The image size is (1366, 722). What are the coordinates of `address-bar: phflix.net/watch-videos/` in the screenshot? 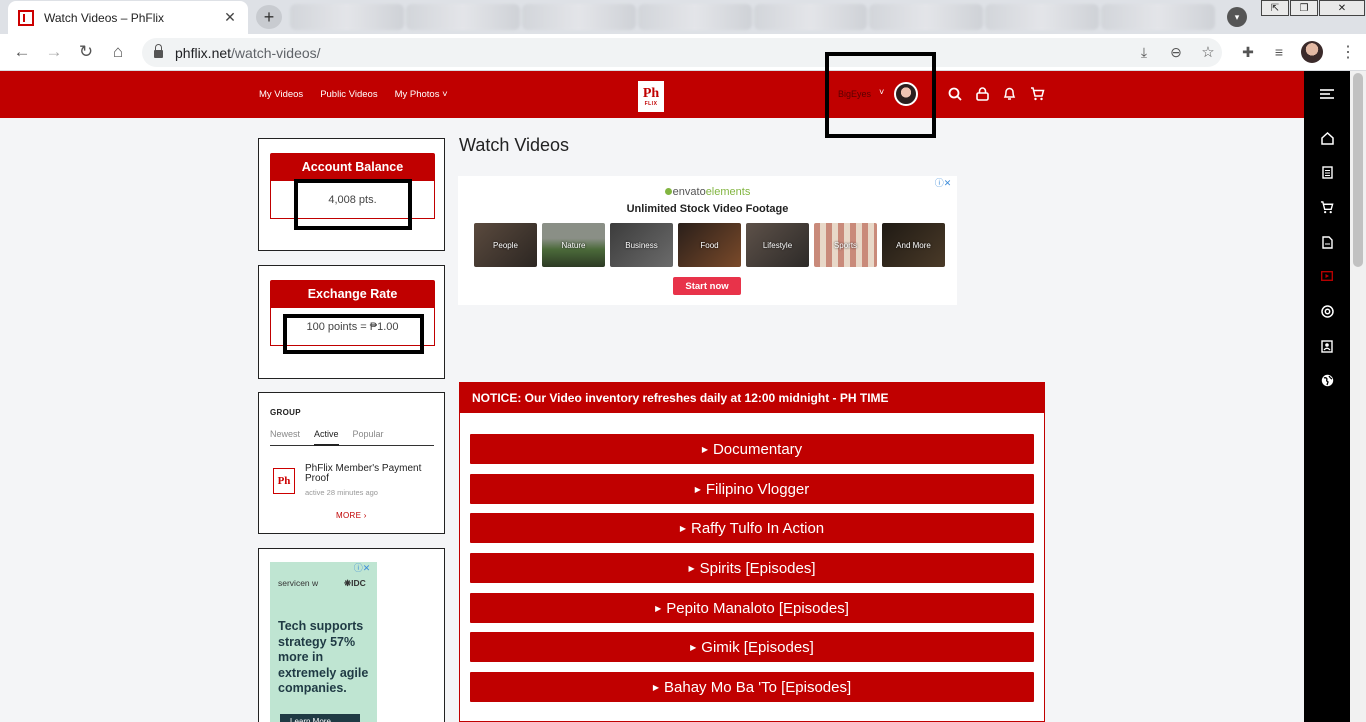 It's located at (682, 52).